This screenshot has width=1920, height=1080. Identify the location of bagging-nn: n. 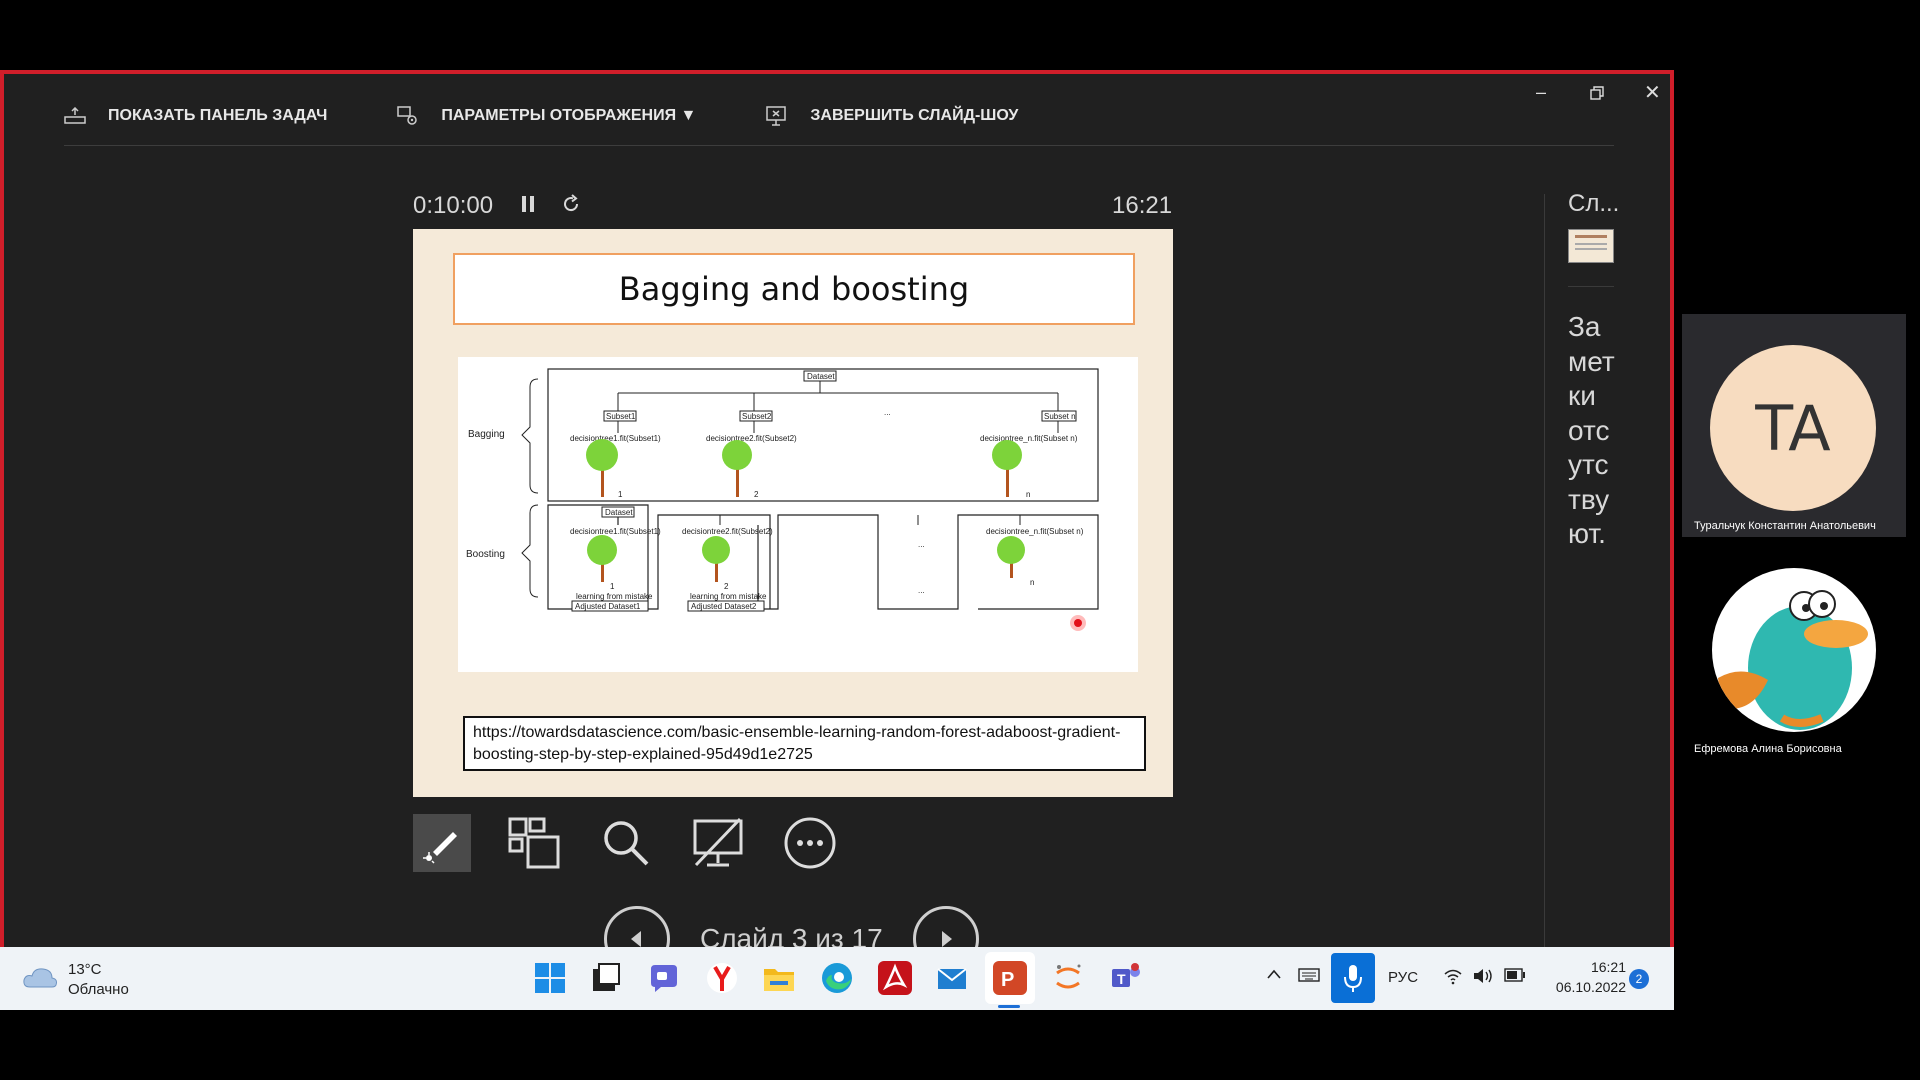
(1028, 494).